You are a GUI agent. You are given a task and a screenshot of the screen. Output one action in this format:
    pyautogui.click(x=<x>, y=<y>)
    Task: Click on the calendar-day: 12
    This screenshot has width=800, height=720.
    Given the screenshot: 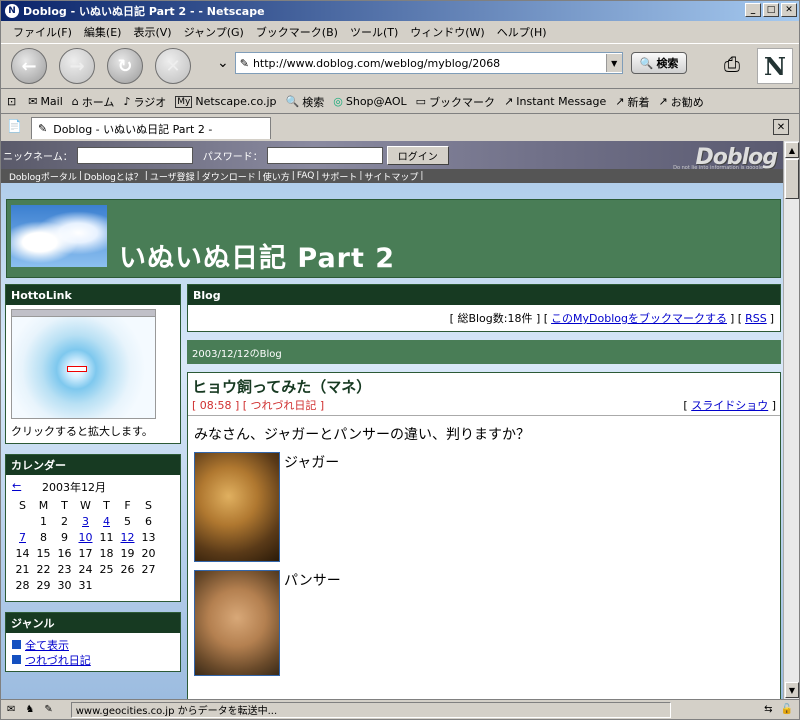 What is the action you would take?
    pyautogui.click(x=127, y=537)
    